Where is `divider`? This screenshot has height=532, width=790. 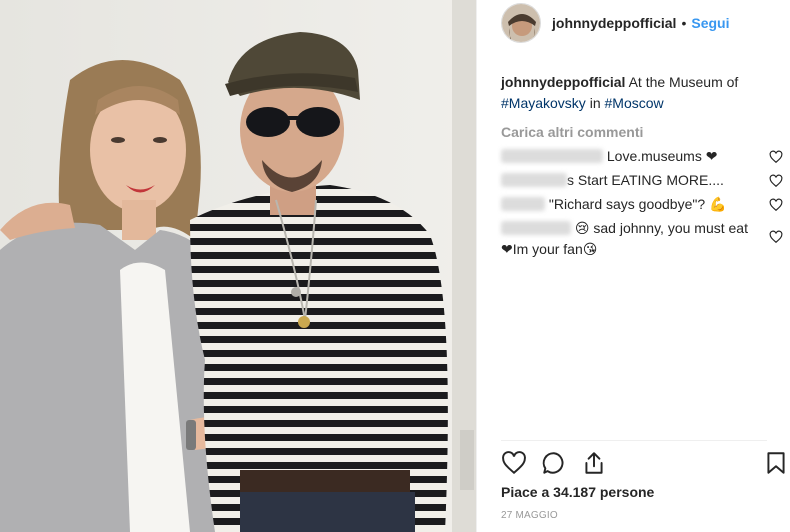 divider is located at coordinates (634, 440).